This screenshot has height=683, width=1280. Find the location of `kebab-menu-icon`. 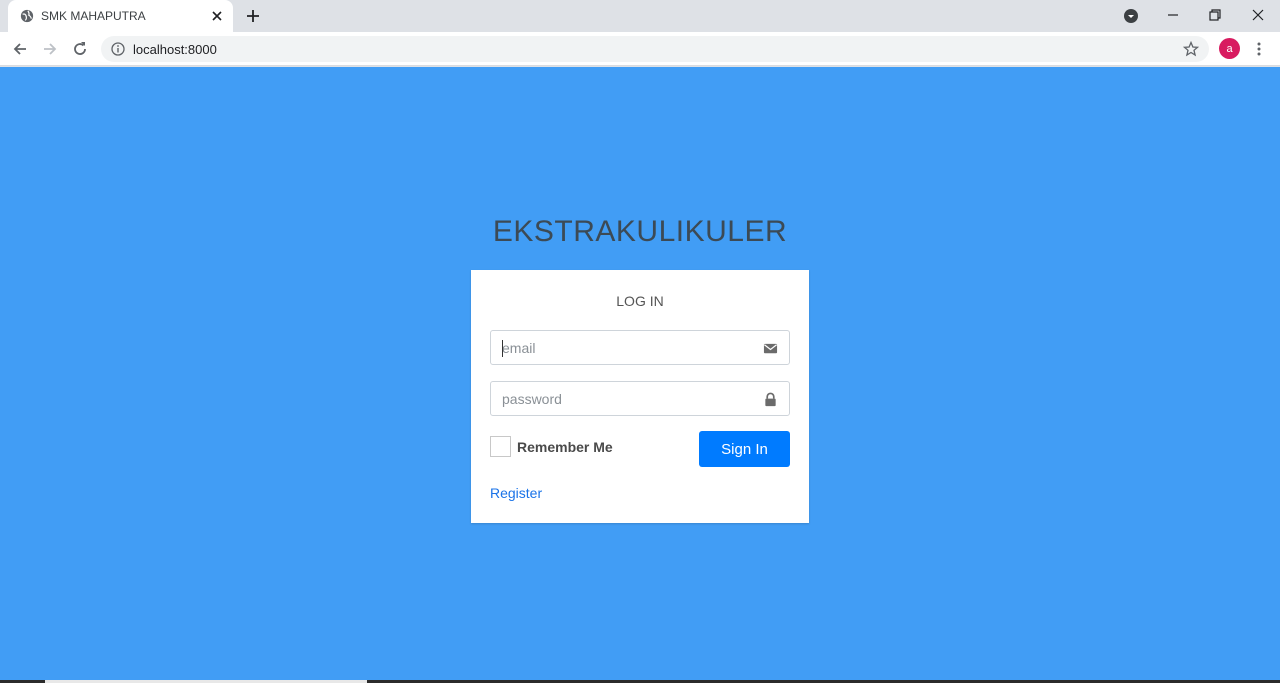

kebab-menu-icon is located at coordinates (1259, 49).